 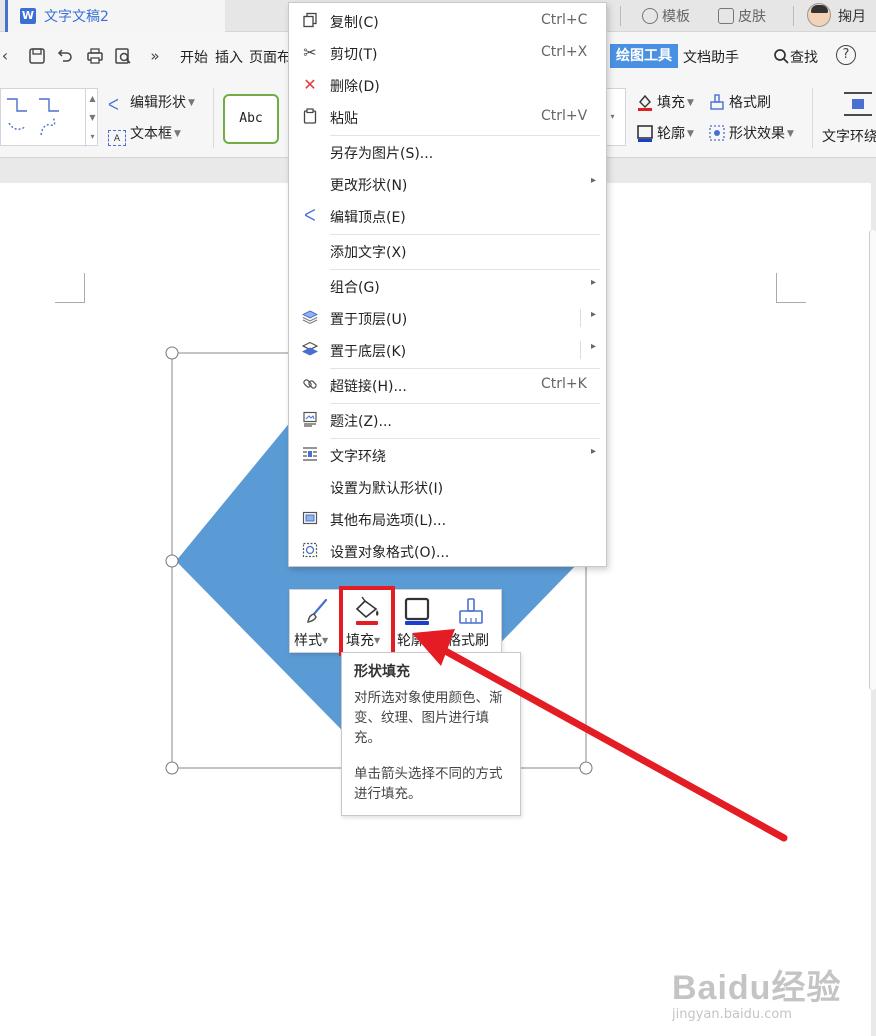 I want to click on text-box-button: A 文本框 ▼, so click(x=144, y=134).